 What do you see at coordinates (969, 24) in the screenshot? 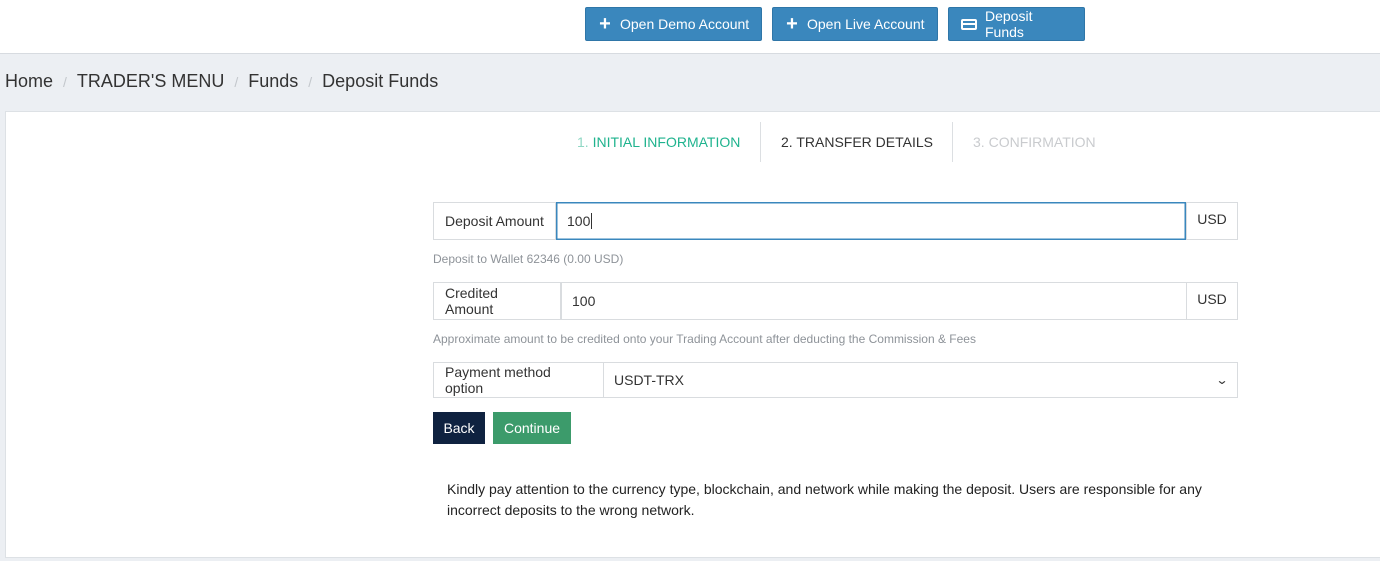
I see `credit-card-icon` at bounding box center [969, 24].